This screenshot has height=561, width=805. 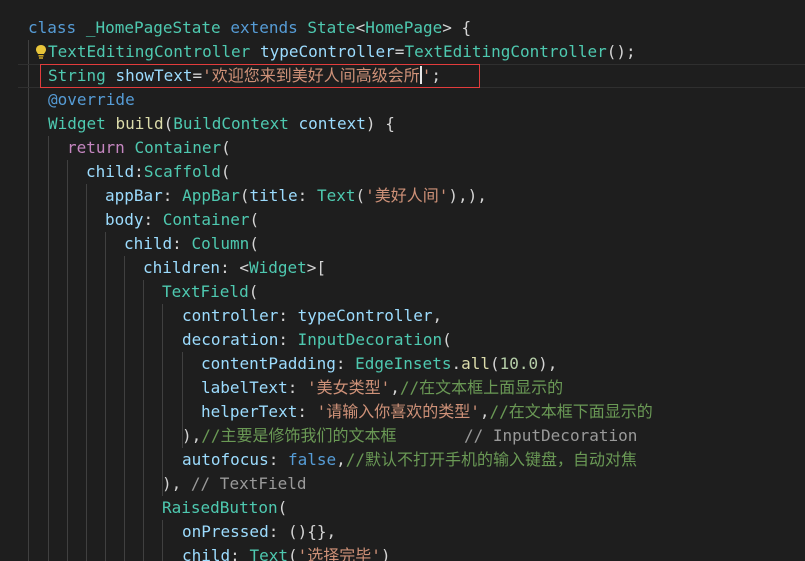 What do you see at coordinates (153, 27) in the screenshot?
I see `code-token: _HomePageState` at bounding box center [153, 27].